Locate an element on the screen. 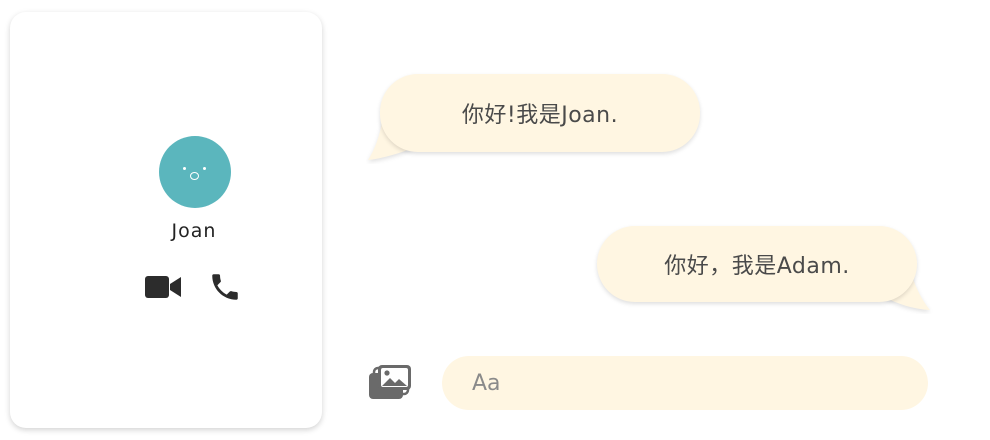  avatar-eye-left is located at coordinates (184, 168).